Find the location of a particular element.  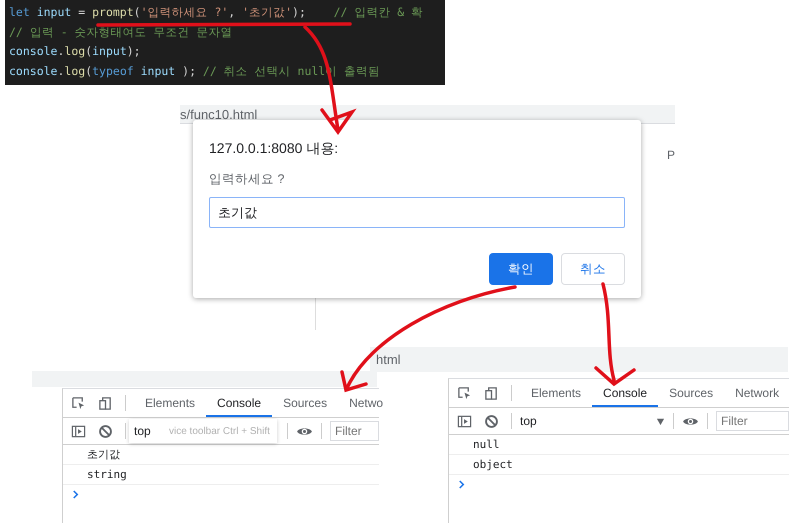

devtools-tab: Netwo is located at coordinates (366, 403).